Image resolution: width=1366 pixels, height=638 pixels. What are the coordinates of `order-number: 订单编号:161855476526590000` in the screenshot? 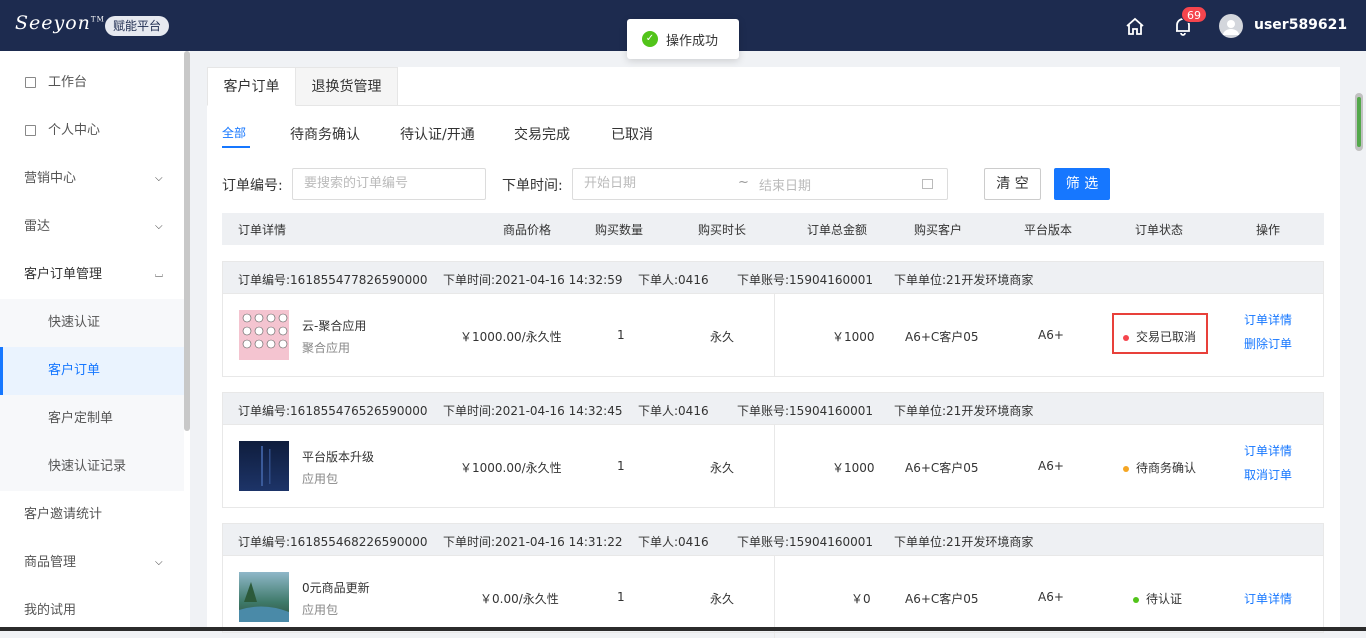 It's located at (333, 411).